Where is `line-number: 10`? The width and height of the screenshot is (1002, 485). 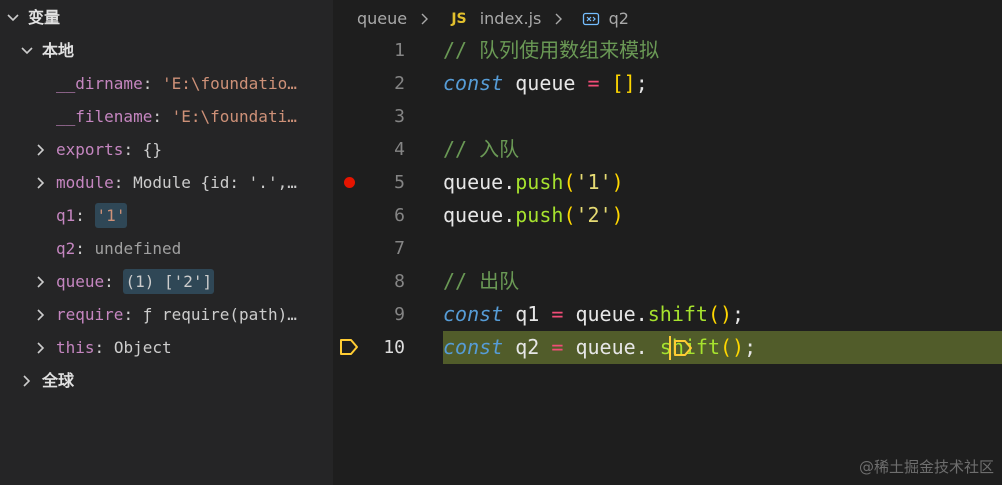
line-number: 10 is located at coordinates (369, 347).